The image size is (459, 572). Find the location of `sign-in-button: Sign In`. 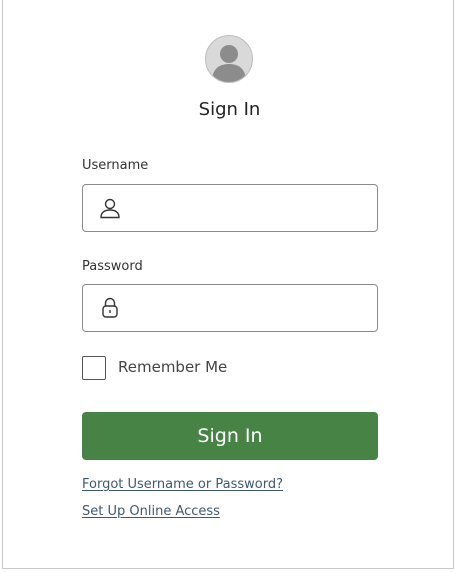

sign-in-button: Sign In is located at coordinates (230, 436).